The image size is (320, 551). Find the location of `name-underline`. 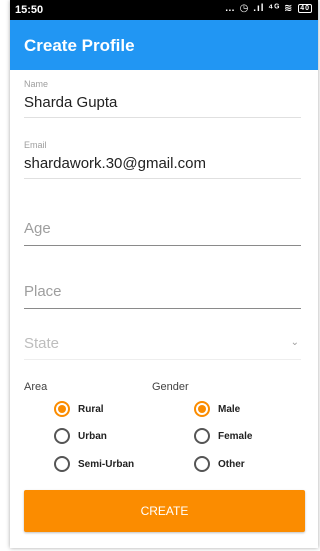

name-underline is located at coordinates (162, 117).